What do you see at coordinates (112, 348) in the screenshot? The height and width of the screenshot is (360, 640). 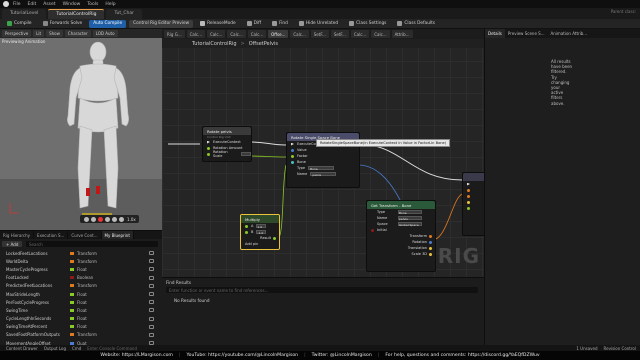 I see `console-command-input: Enter Console Command` at bounding box center [112, 348].